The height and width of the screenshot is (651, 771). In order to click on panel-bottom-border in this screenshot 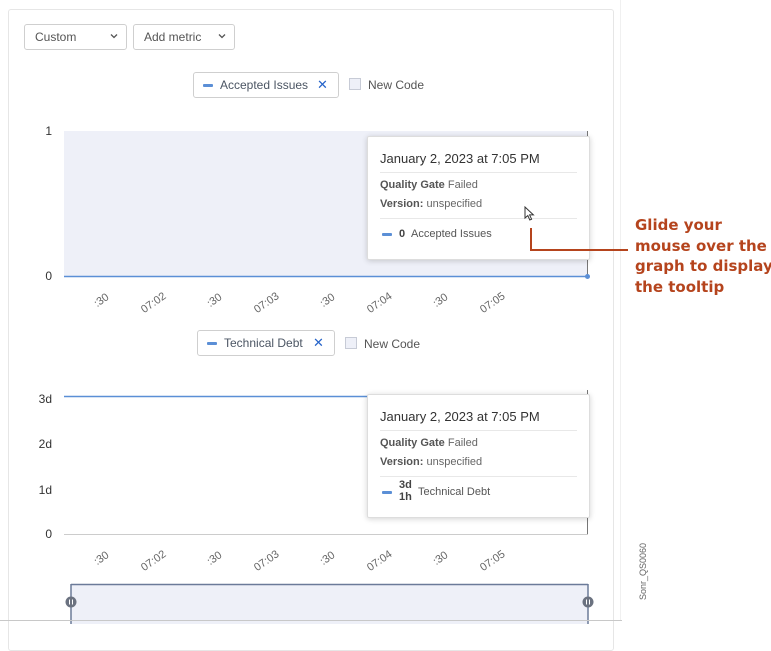, I will do `click(311, 620)`.